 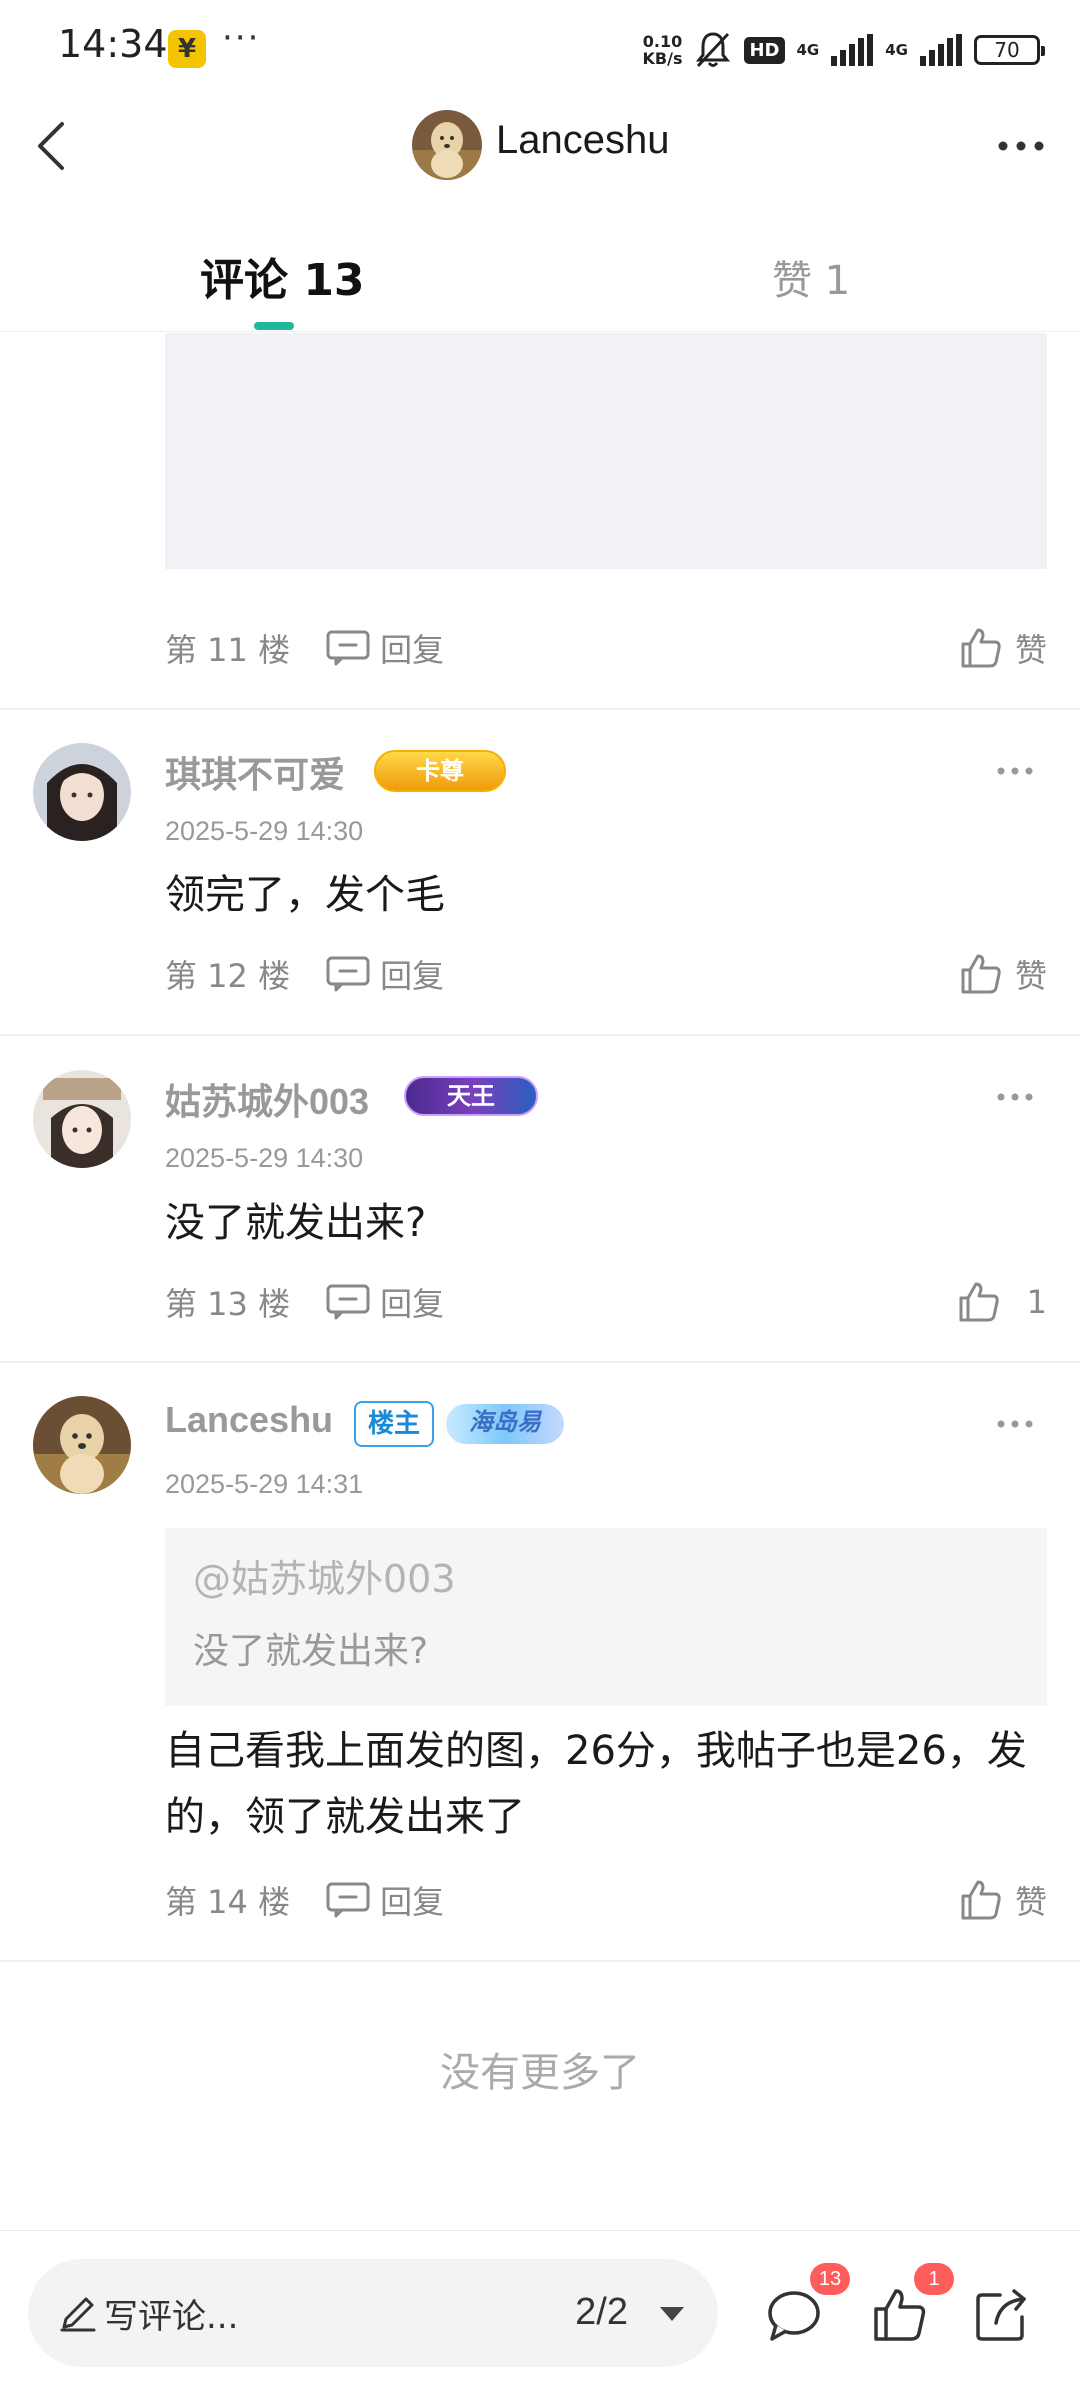 I want to click on hd-icon: HD, so click(x=764, y=50).